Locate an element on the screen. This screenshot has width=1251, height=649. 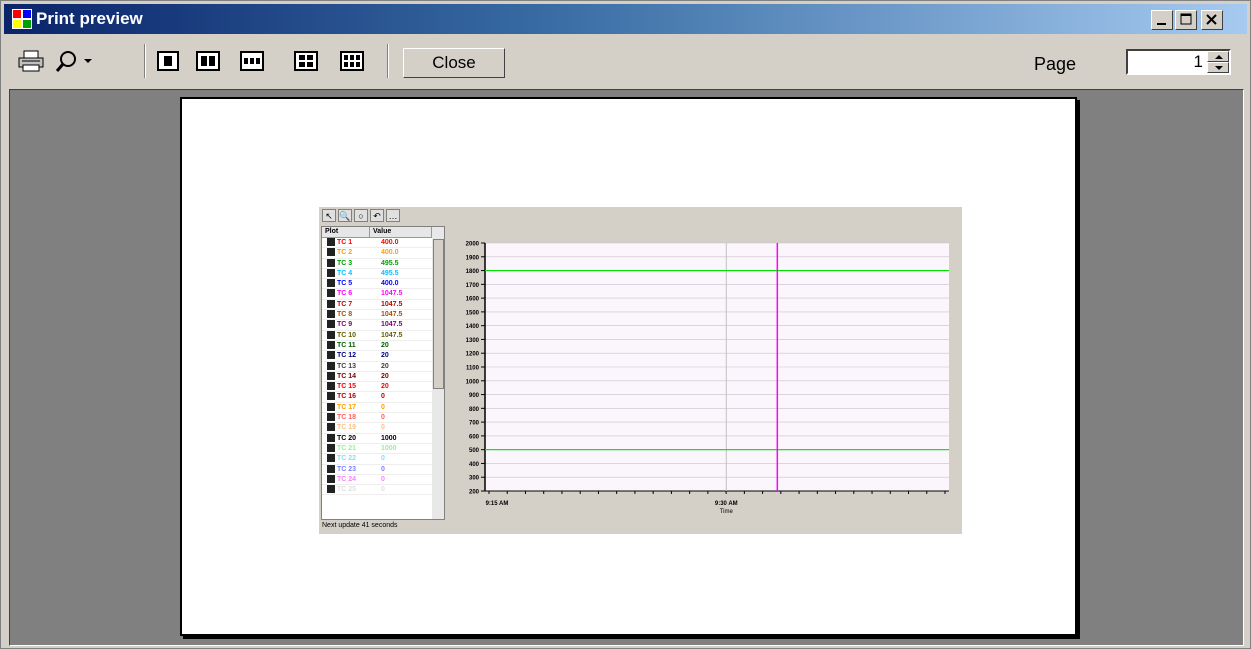
y-tick-label: 1100 is located at coordinates (473, 369).